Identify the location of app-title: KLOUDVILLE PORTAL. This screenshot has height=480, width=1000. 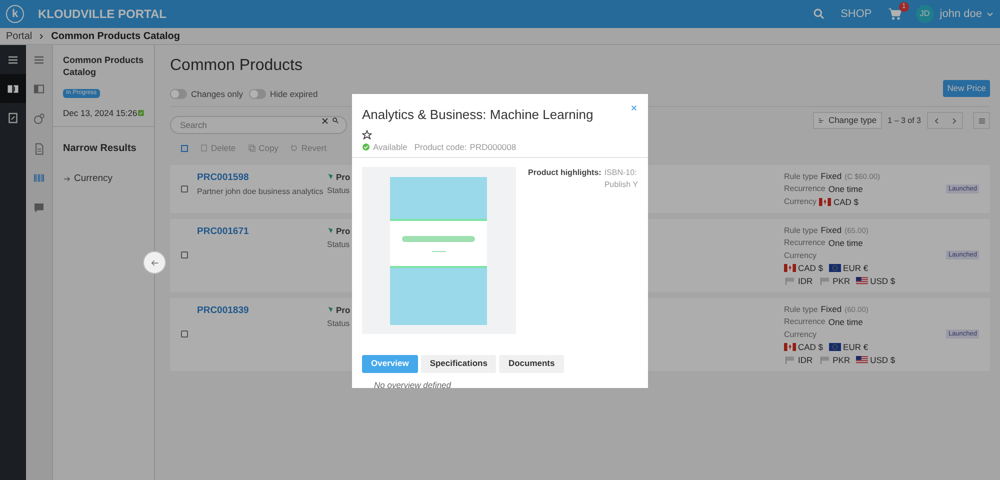
(102, 14).